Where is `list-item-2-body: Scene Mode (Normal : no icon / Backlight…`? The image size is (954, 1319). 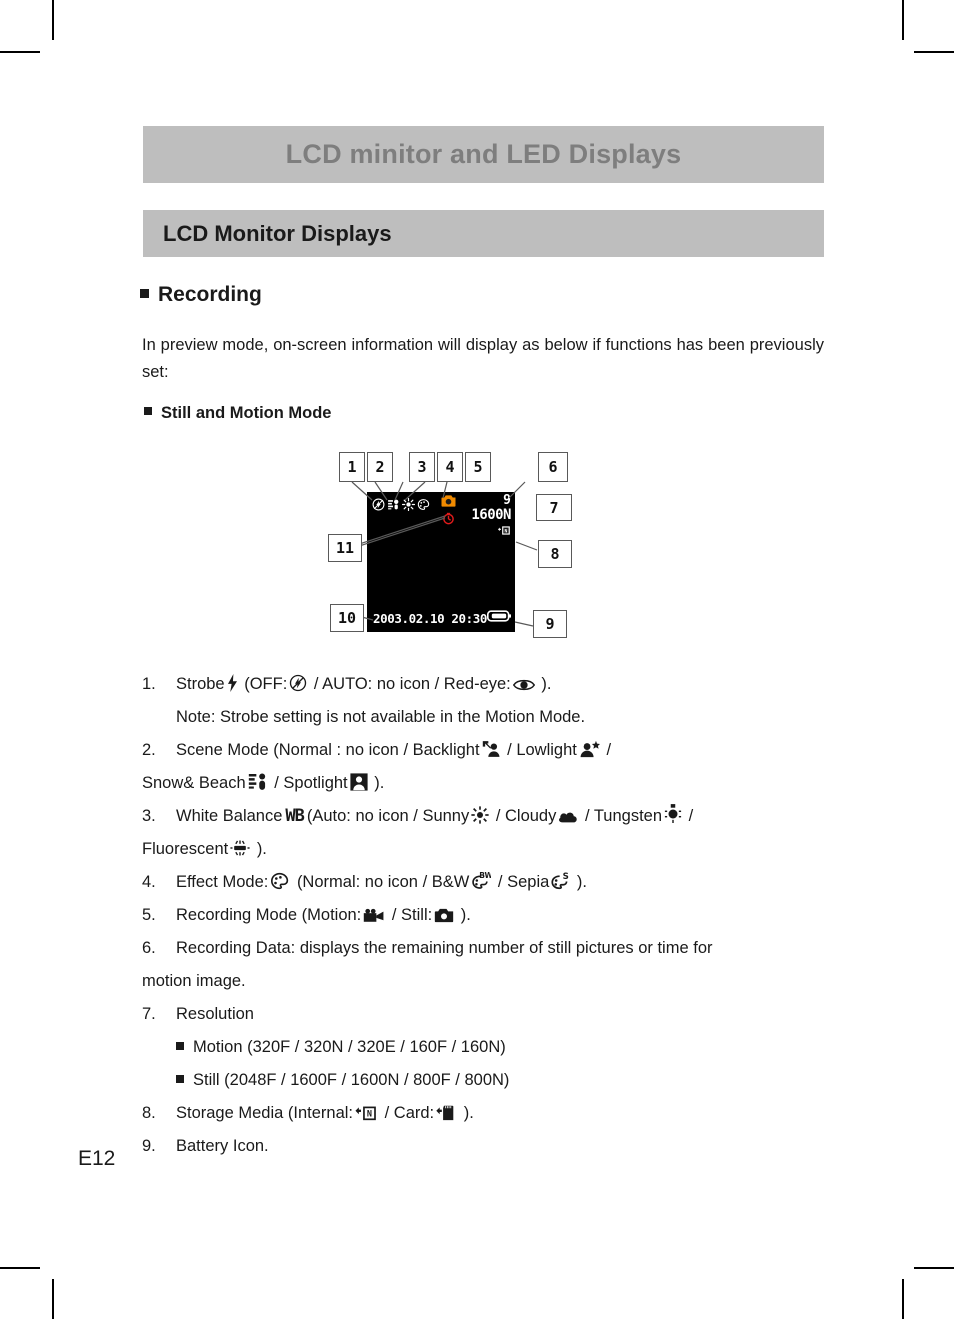 list-item-2-body: Scene Mode (Normal : no icon / Backlight… is located at coordinates (504, 750).